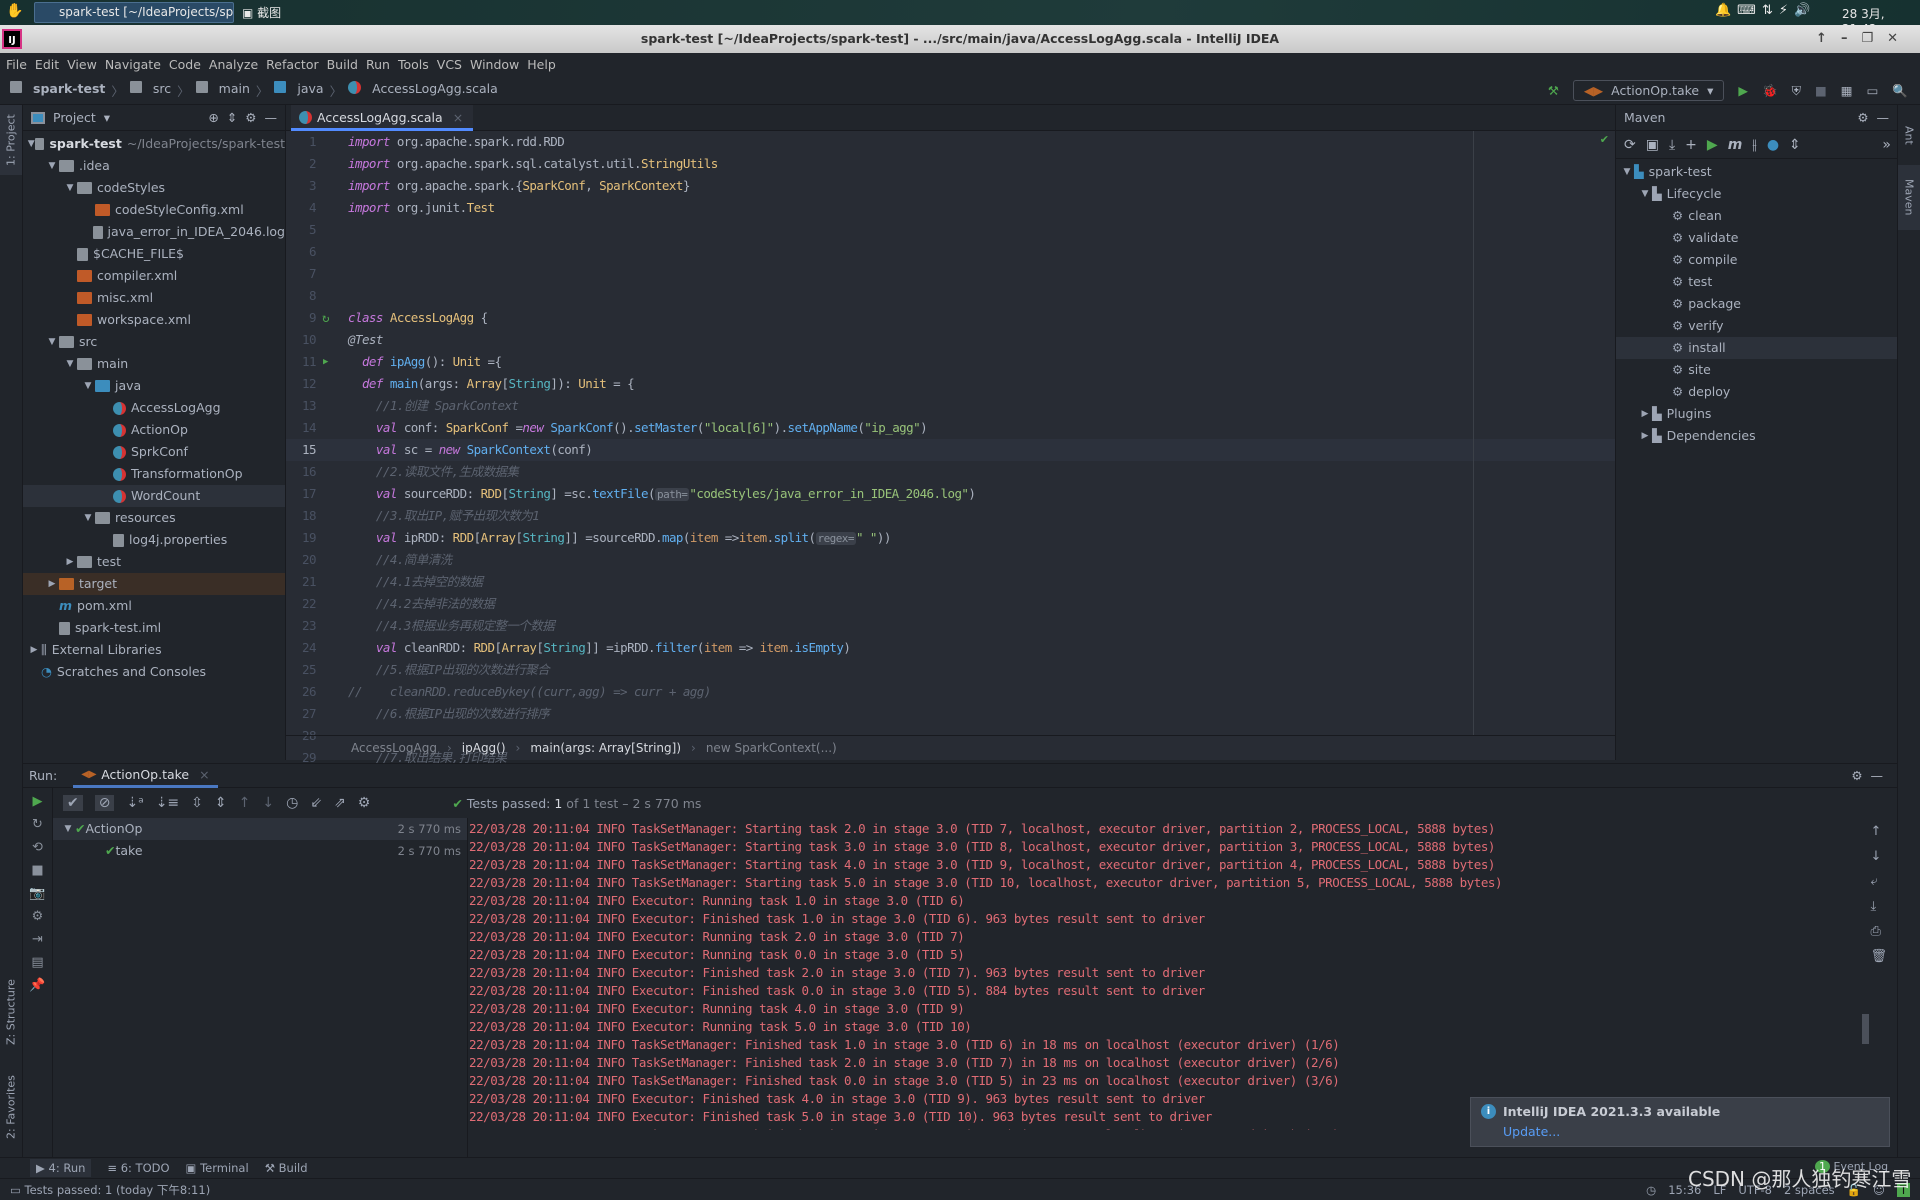 This screenshot has width=1920, height=1200. What do you see at coordinates (145, 776) in the screenshot?
I see `run-tab-actionop-take: ◀▶ ActionOp.take ×` at bounding box center [145, 776].